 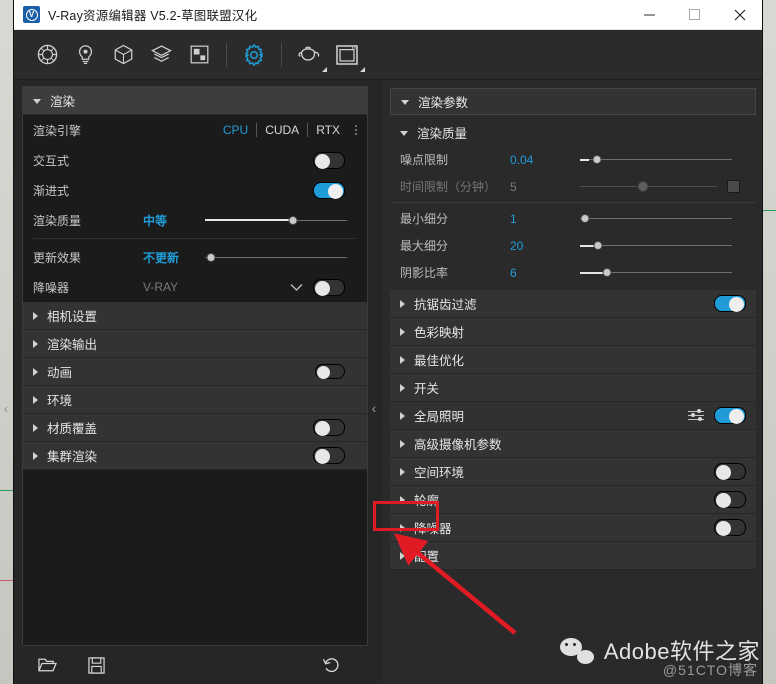 What do you see at coordinates (573, 416) in the screenshot?
I see `section-global-illumination: 全局照明` at bounding box center [573, 416].